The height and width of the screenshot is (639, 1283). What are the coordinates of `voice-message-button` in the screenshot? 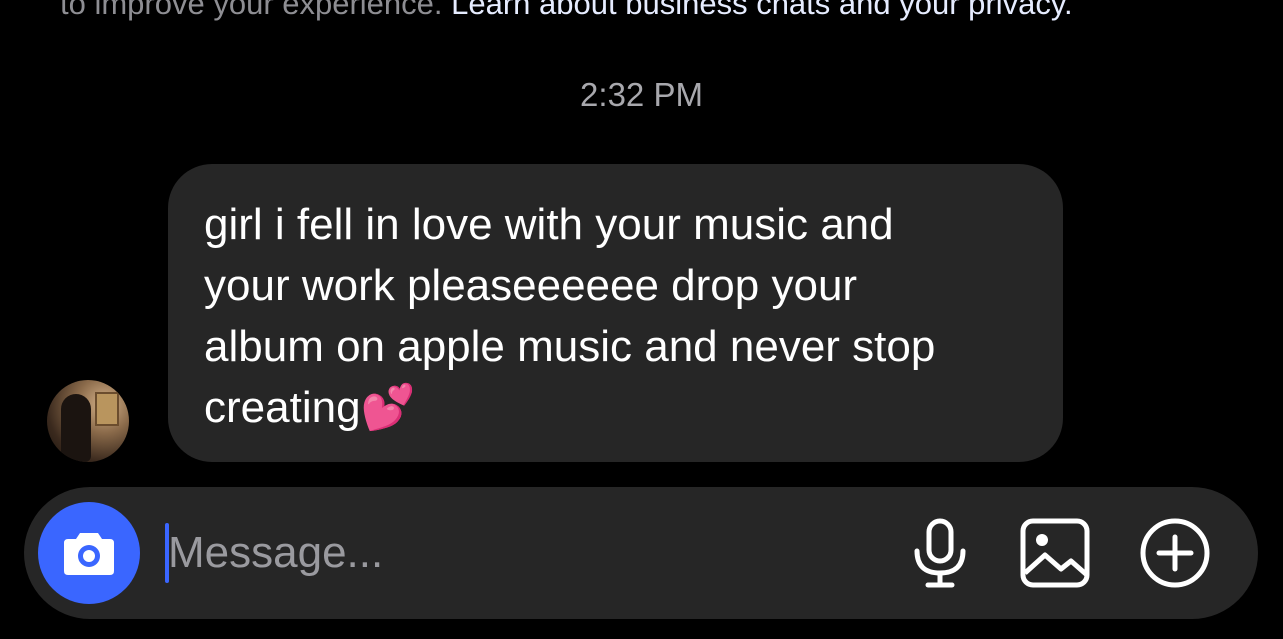 It's located at (940, 553).